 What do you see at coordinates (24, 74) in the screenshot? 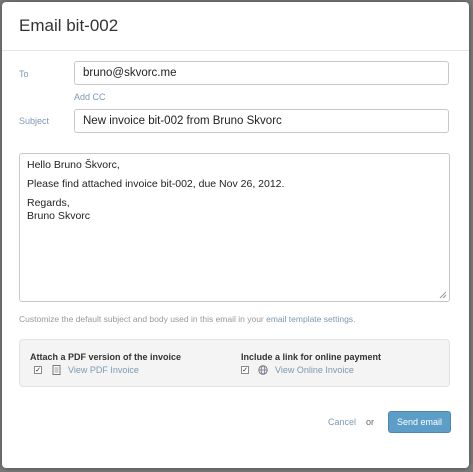
I see `to-label: To` at bounding box center [24, 74].